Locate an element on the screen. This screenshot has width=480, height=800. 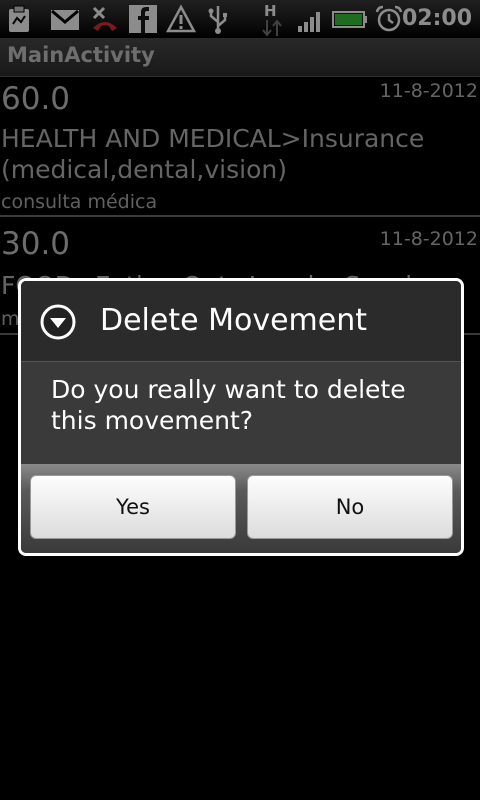
yes-button: Yes is located at coordinates (133, 507).